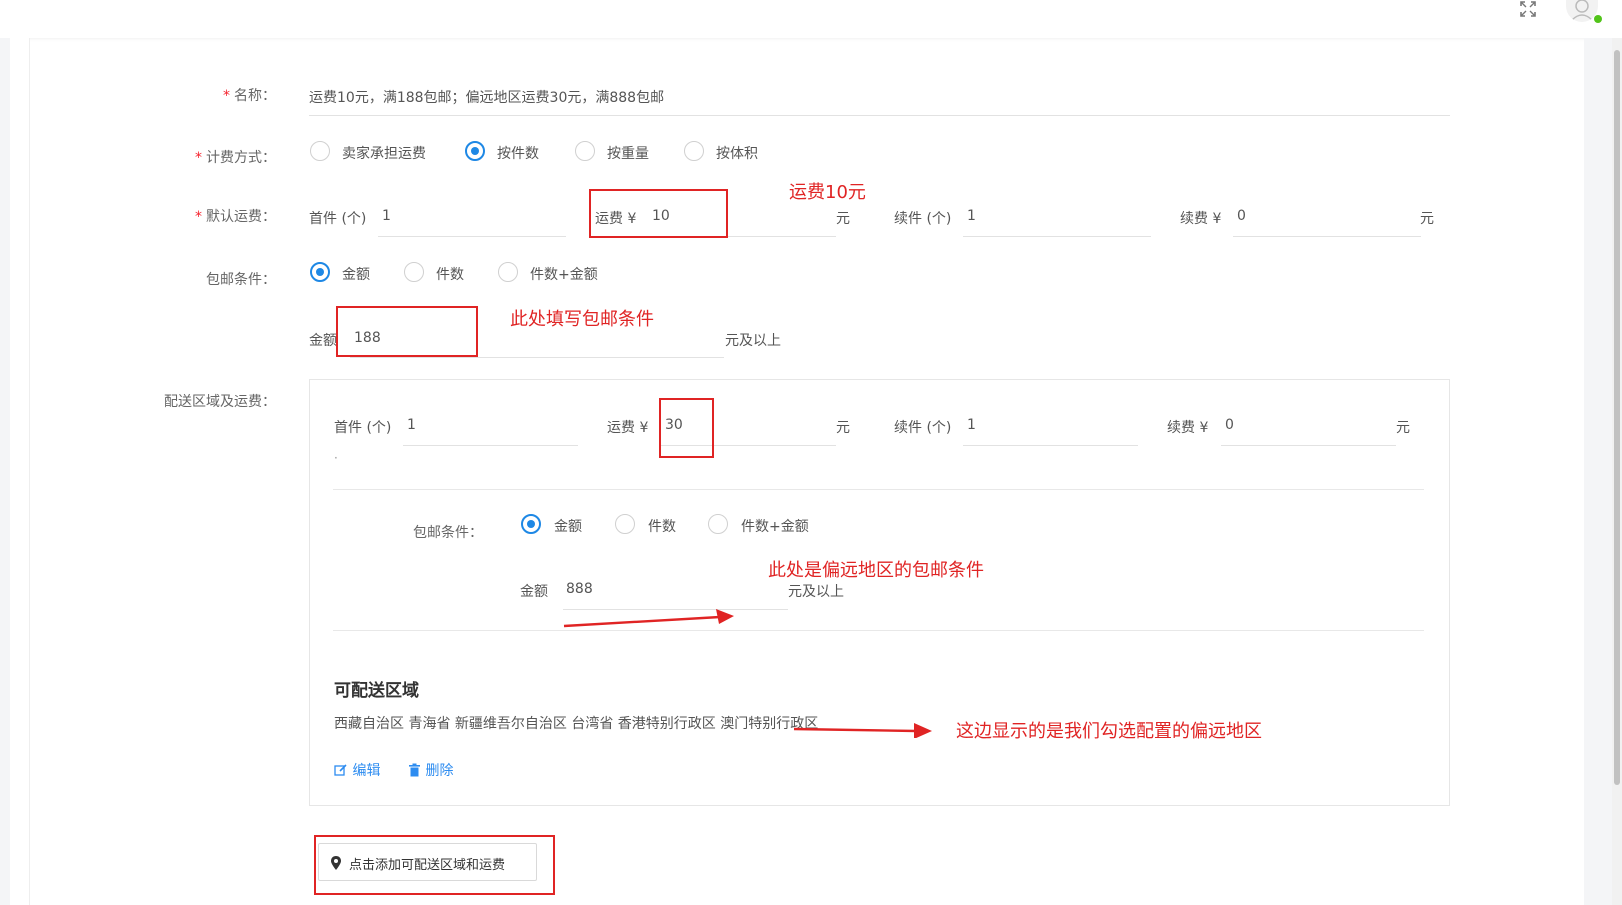  What do you see at coordinates (879, 115) in the screenshot?
I see `name-input-underline` at bounding box center [879, 115].